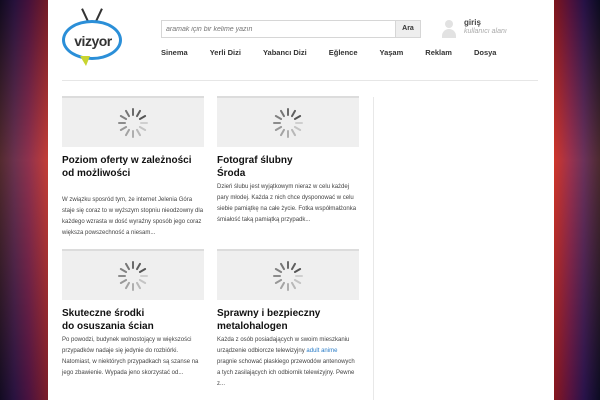 The image size is (600, 400). What do you see at coordinates (174, 55) in the screenshot?
I see `nav-item-sinema: Sinema` at bounding box center [174, 55].